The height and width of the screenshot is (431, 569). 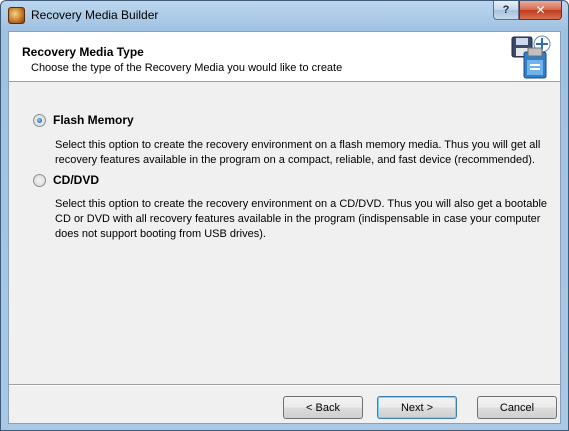 I want to click on caption-buttons: ? ✕, so click(x=527, y=11).